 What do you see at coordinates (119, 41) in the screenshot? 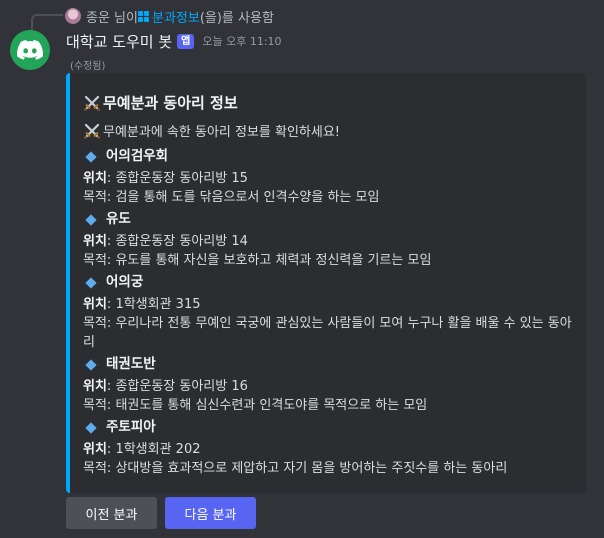
I see `author-name: 대학교 도우미 봇` at bounding box center [119, 41].